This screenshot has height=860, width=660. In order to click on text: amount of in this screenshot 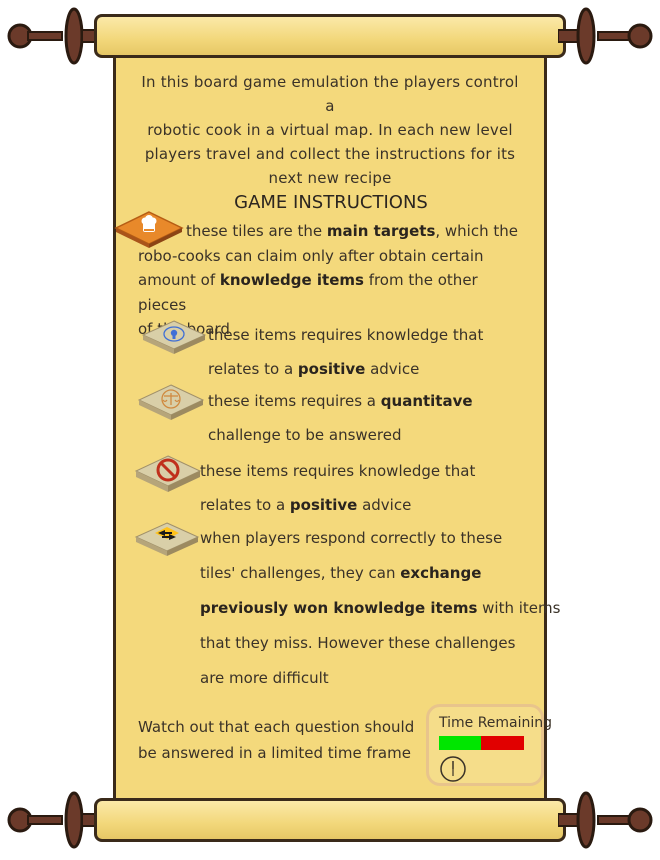, I will do `click(179, 280)`.